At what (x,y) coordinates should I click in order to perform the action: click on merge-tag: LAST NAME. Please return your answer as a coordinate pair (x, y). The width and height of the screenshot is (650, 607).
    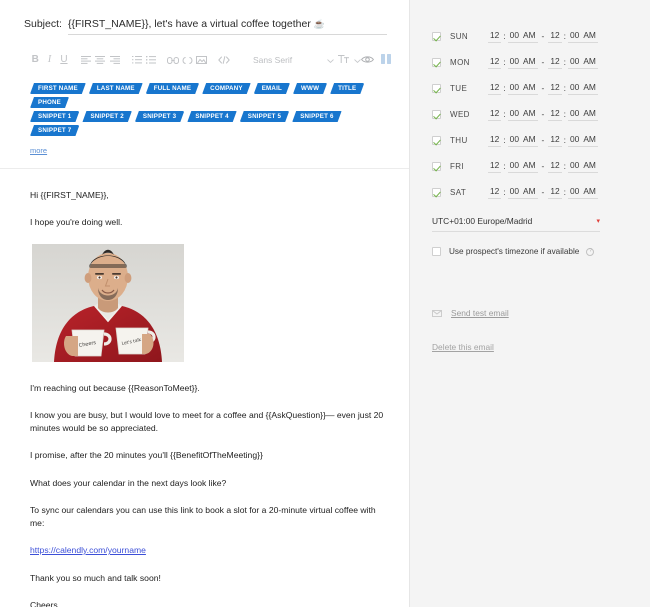
    Looking at the image, I should click on (116, 88).